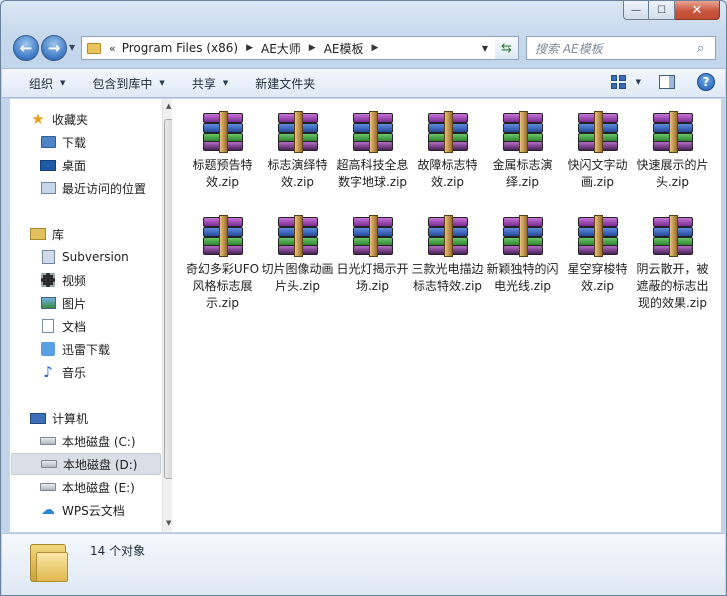 This screenshot has height=596, width=727. I want to click on breadcrumb-ae-master: AE大师, so click(281, 48).